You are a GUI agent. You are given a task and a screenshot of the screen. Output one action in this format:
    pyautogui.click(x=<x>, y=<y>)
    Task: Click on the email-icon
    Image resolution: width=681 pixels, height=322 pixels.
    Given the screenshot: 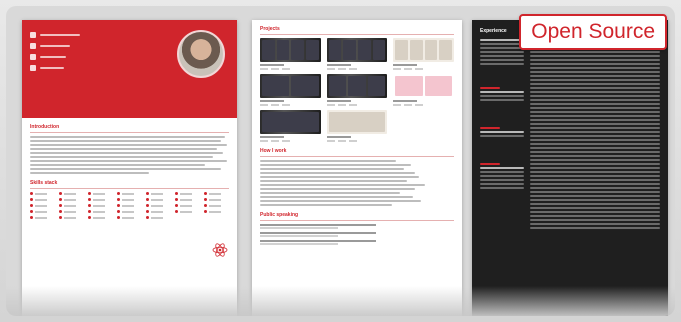 What is the action you would take?
    pyautogui.click(x=33, y=35)
    